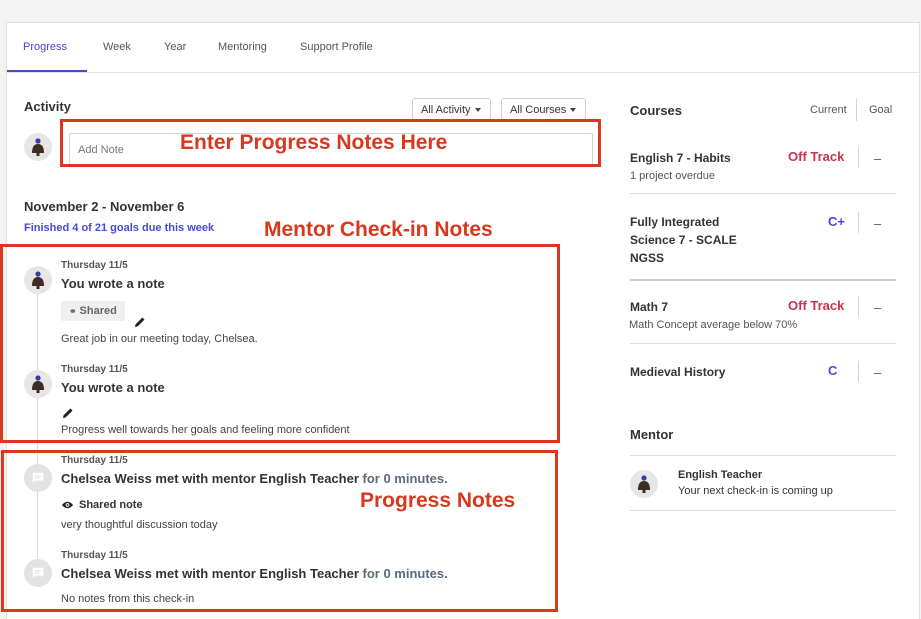 The image size is (921, 619). I want to click on activity-filter-label: All Activity, so click(446, 110).